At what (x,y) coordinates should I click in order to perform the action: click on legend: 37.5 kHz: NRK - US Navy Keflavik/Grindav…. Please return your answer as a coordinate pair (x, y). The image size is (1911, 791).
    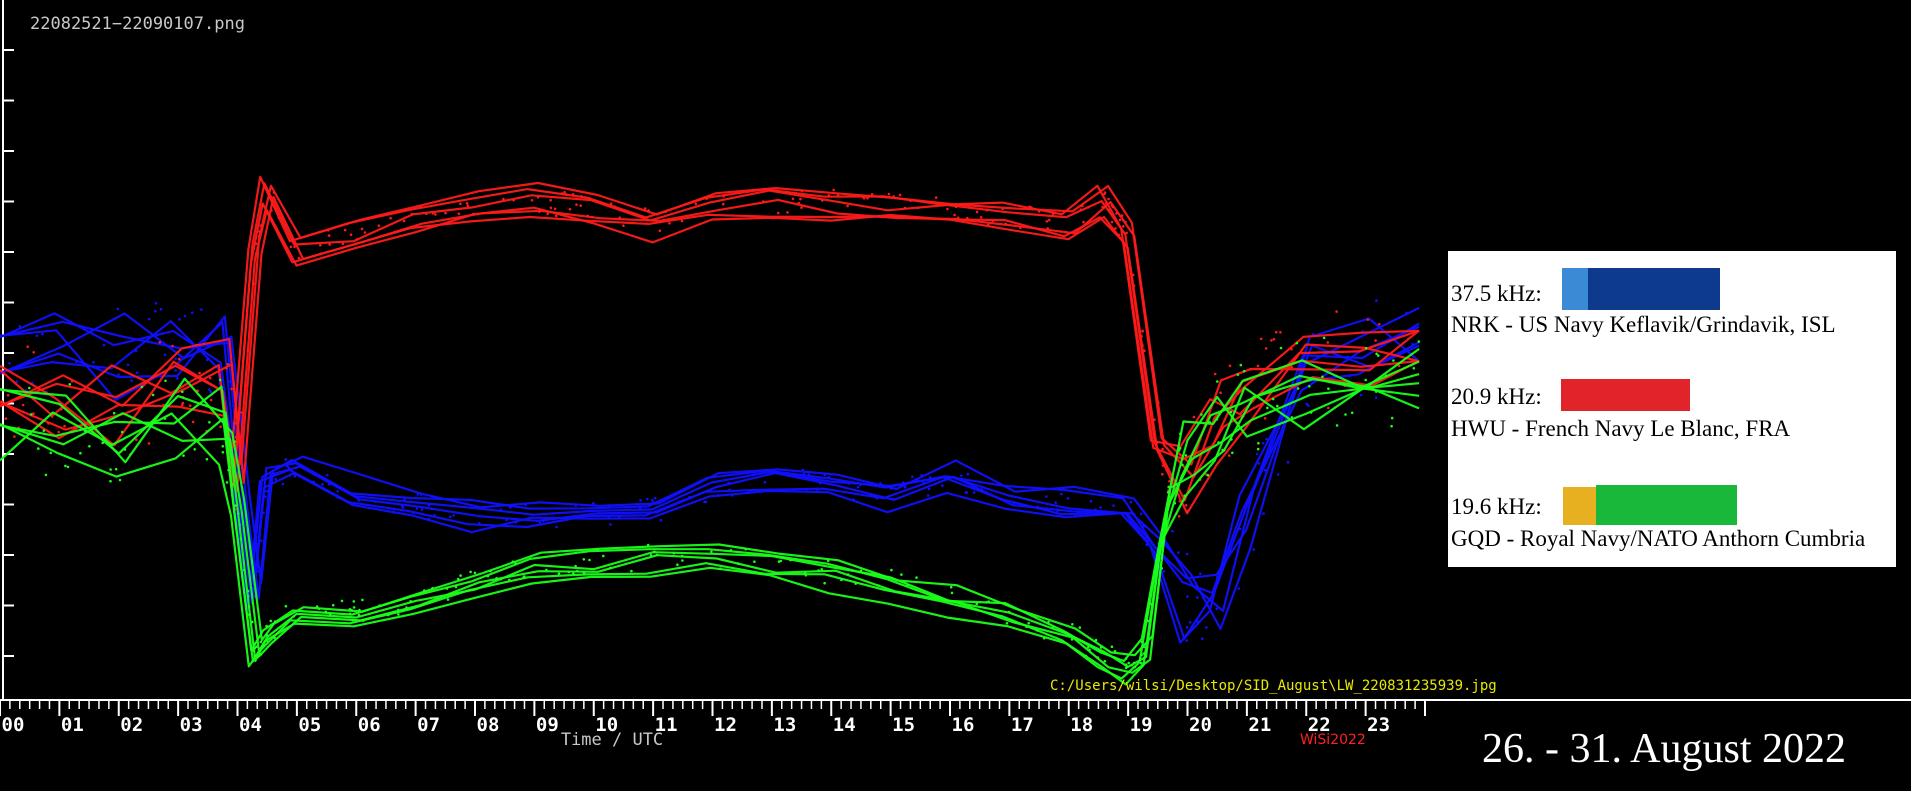
    Looking at the image, I should click on (1672, 409).